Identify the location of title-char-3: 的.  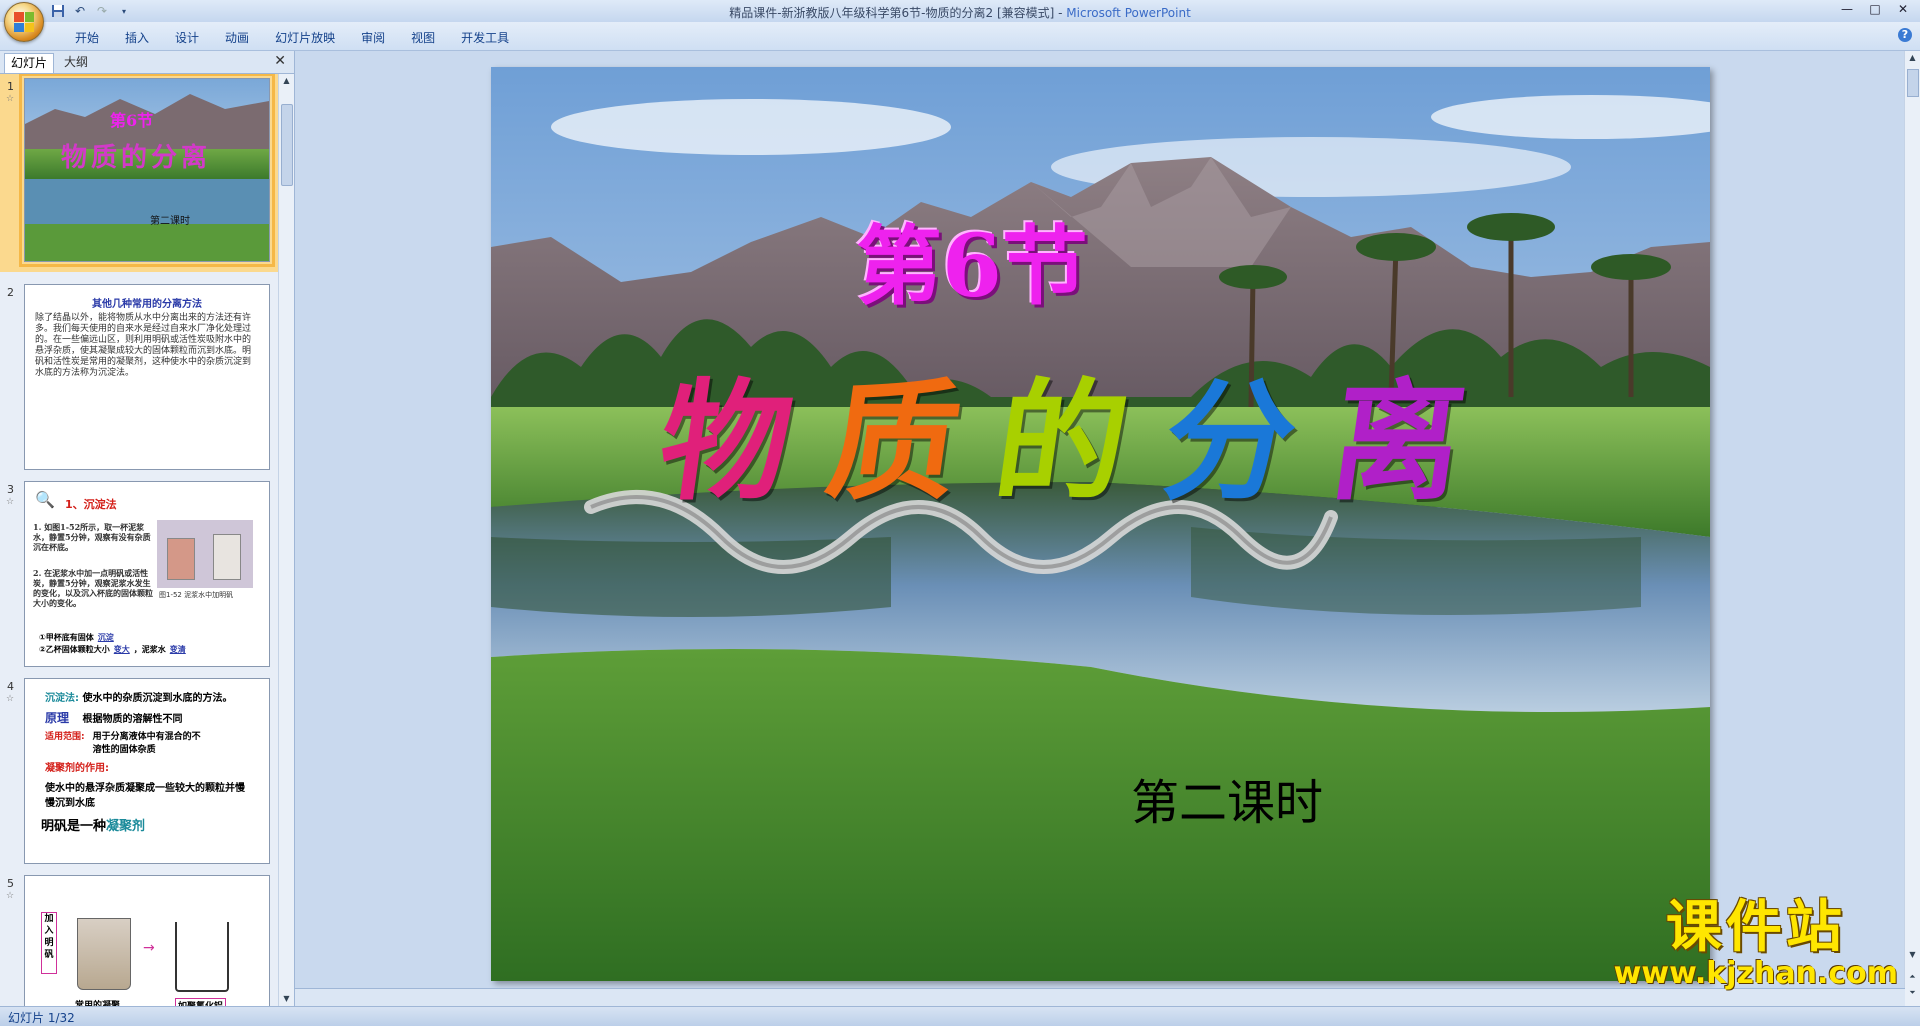
(1062, 441).